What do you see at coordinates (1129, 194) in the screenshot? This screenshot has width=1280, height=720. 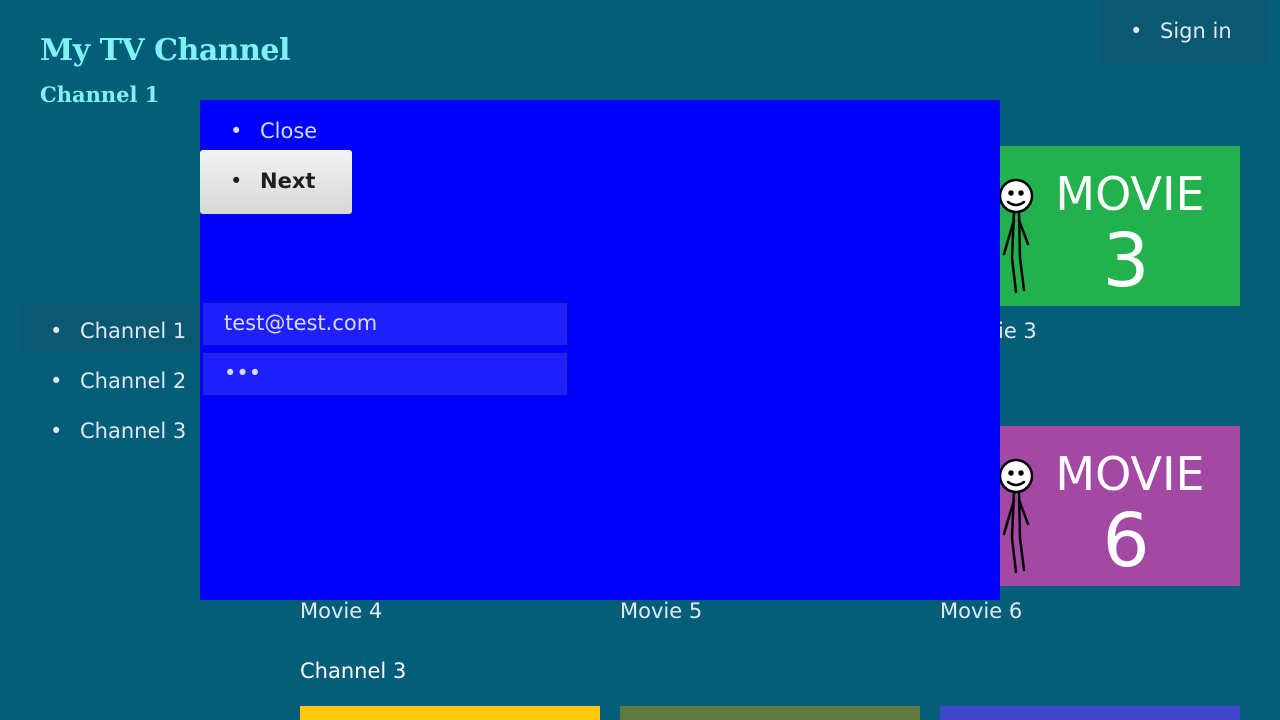 I see `movie-3-poster-title: MOVIE` at bounding box center [1129, 194].